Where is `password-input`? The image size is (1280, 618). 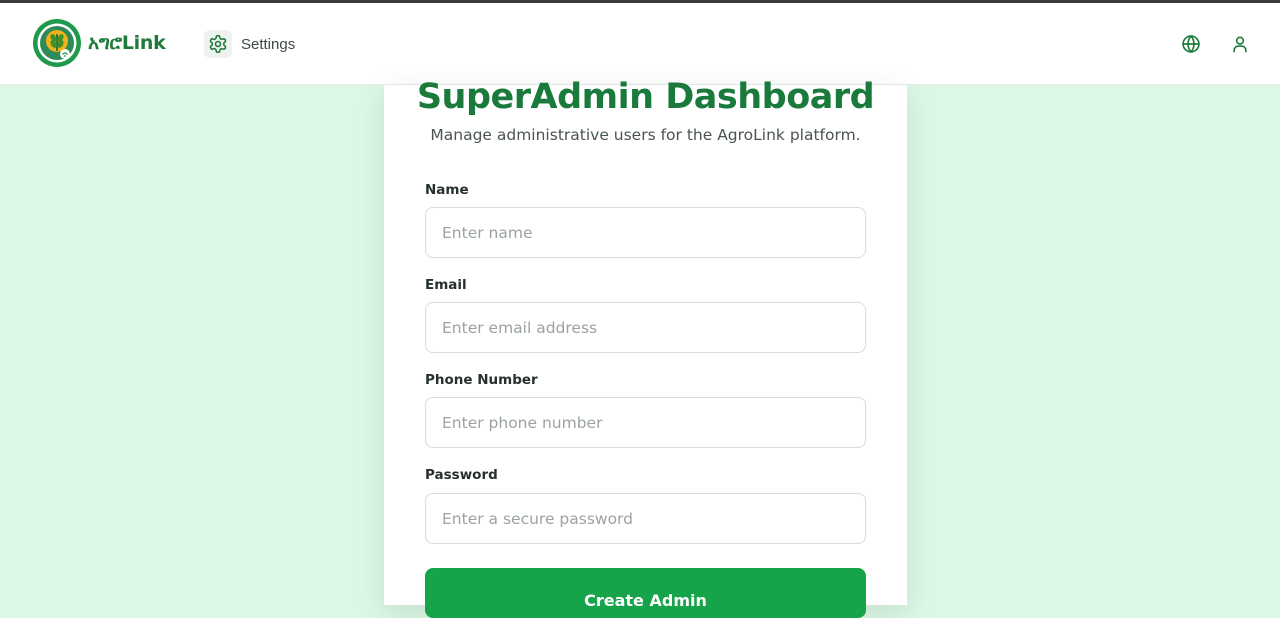 password-input is located at coordinates (645, 518).